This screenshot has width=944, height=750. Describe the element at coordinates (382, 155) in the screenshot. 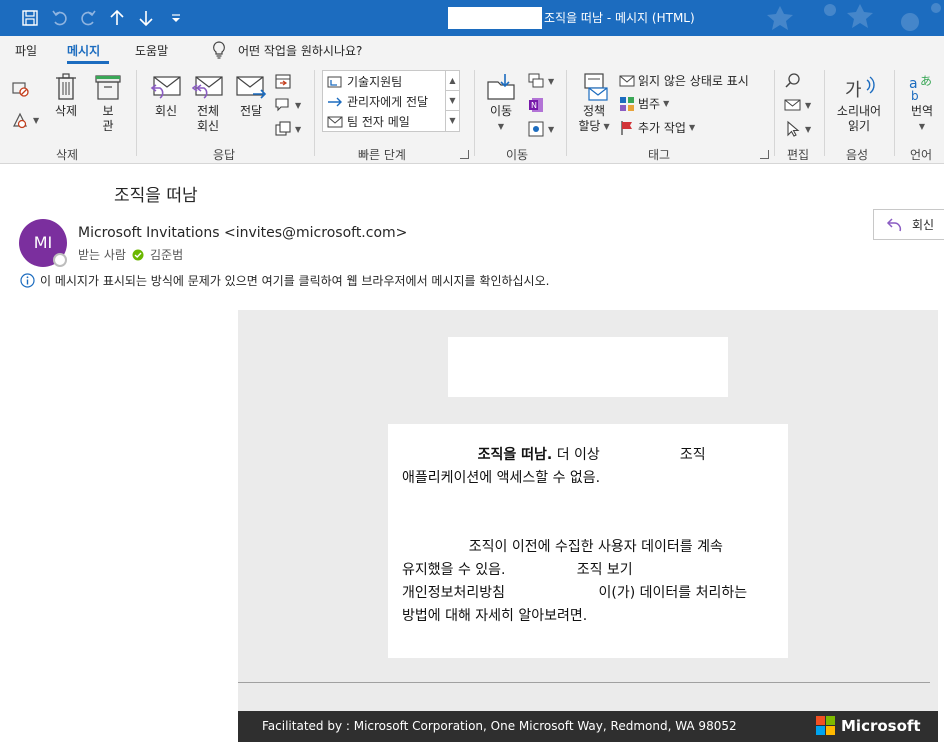

I see `group-label-quick-steps: 빠른 단계` at that location.